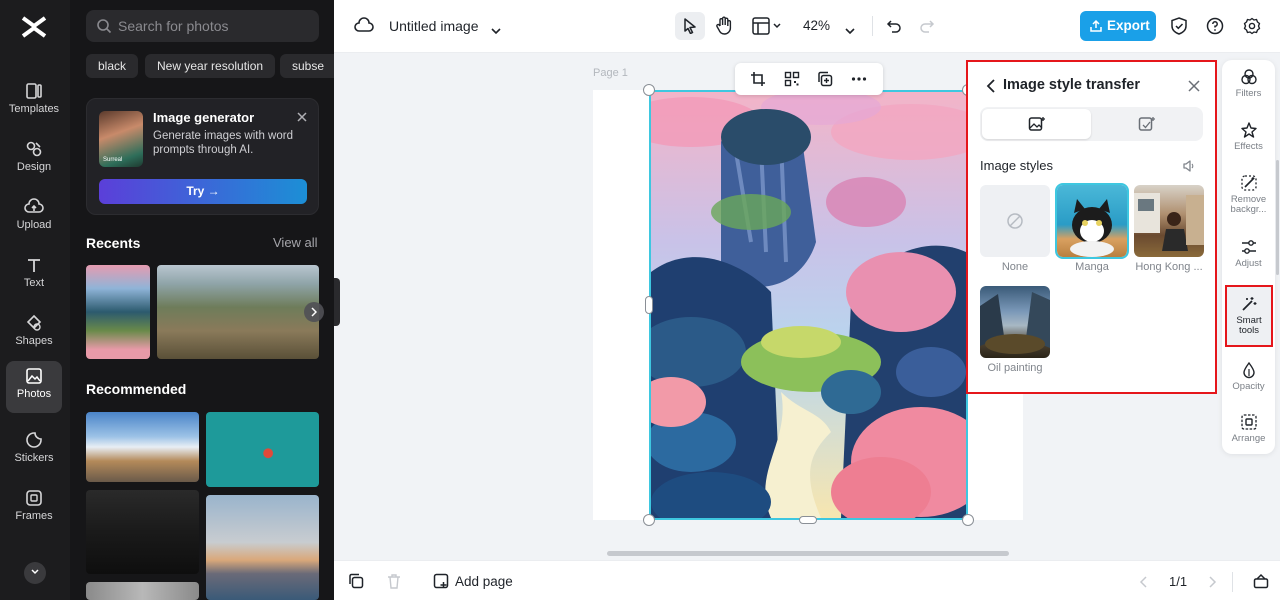 The height and width of the screenshot is (600, 1280). What do you see at coordinates (356, 583) in the screenshot?
I see `duplicate-page-button` at bounding box center [356, 583].